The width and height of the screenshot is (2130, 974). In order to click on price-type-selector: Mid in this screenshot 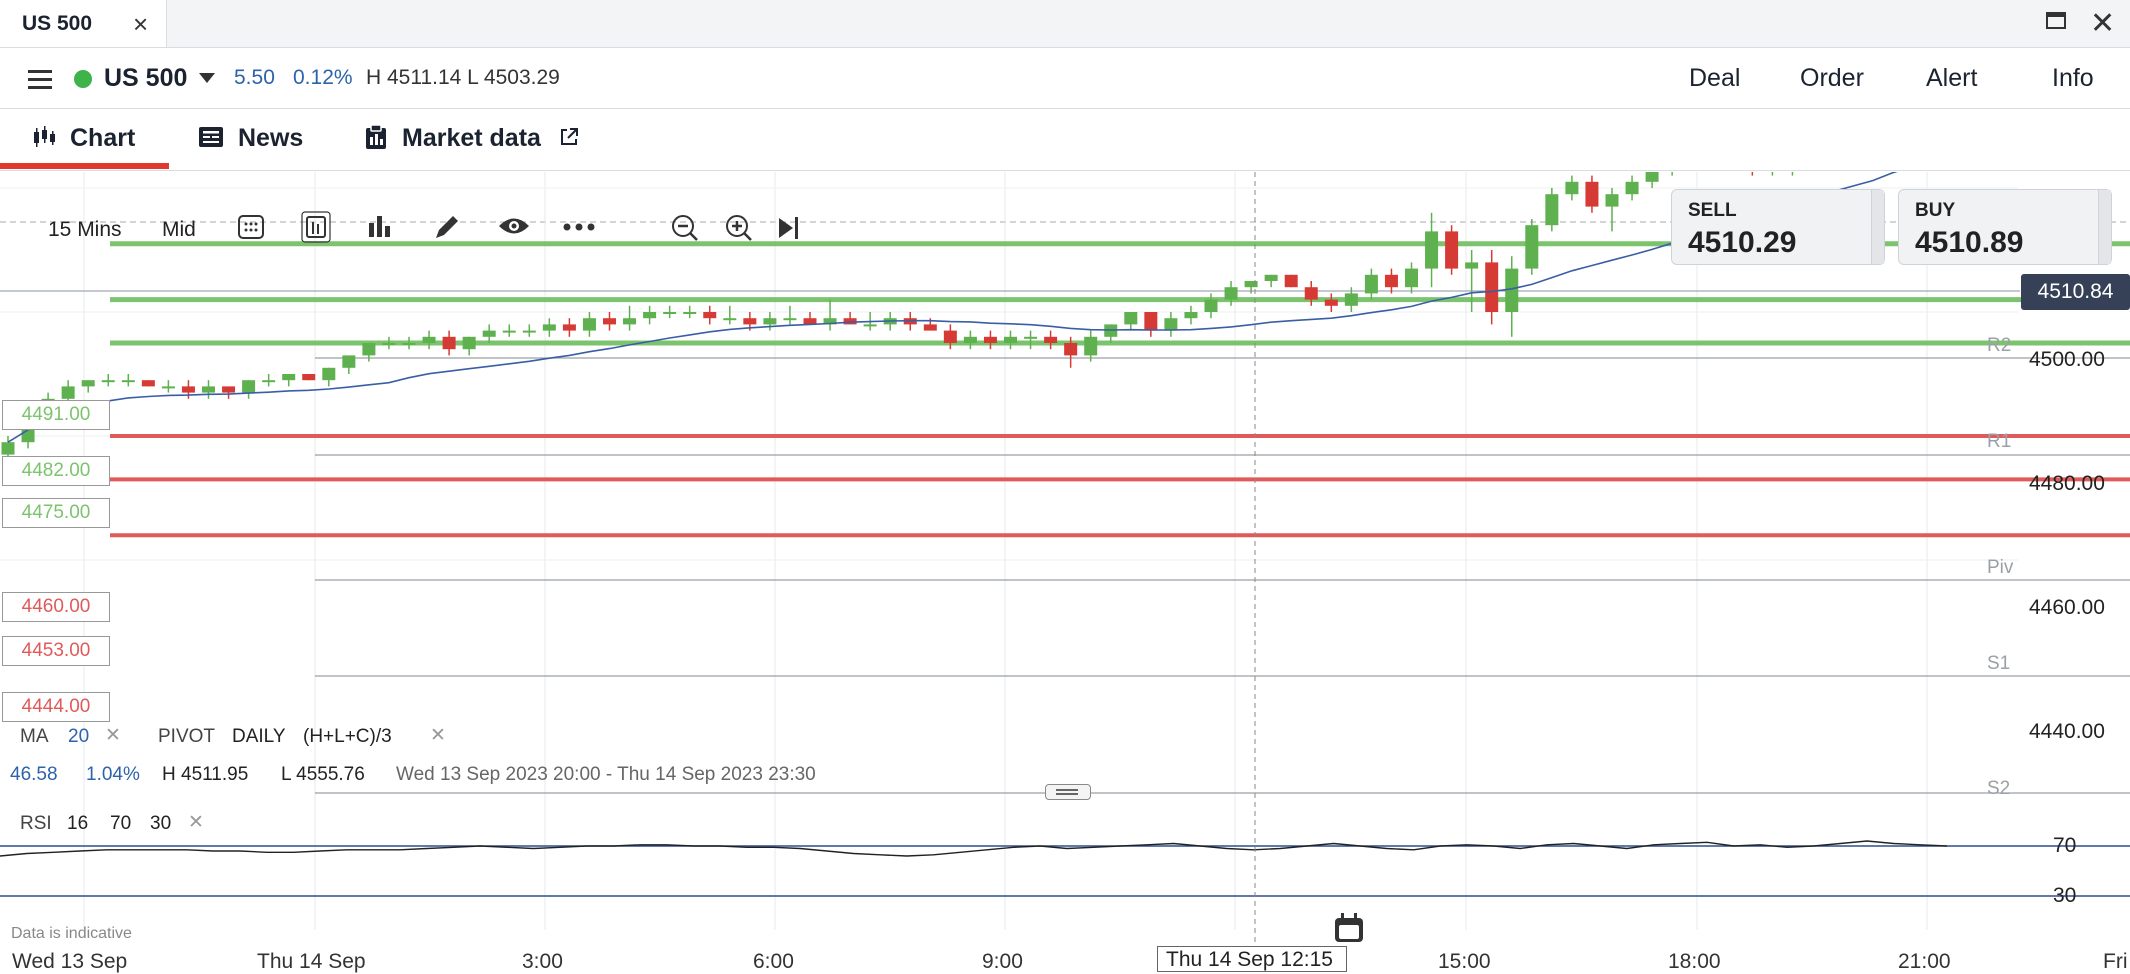, I will do `click(179, 230)`.